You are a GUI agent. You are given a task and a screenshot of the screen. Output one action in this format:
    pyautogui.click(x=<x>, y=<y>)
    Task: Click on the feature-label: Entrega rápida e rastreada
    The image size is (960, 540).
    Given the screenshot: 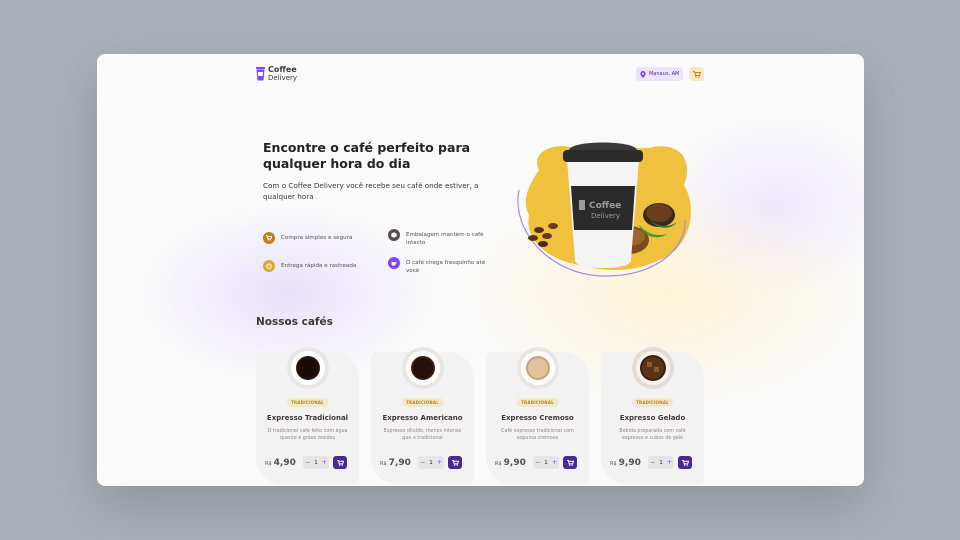 What is the action you would take?
    pyautogui.click(x=319, y=266)
    